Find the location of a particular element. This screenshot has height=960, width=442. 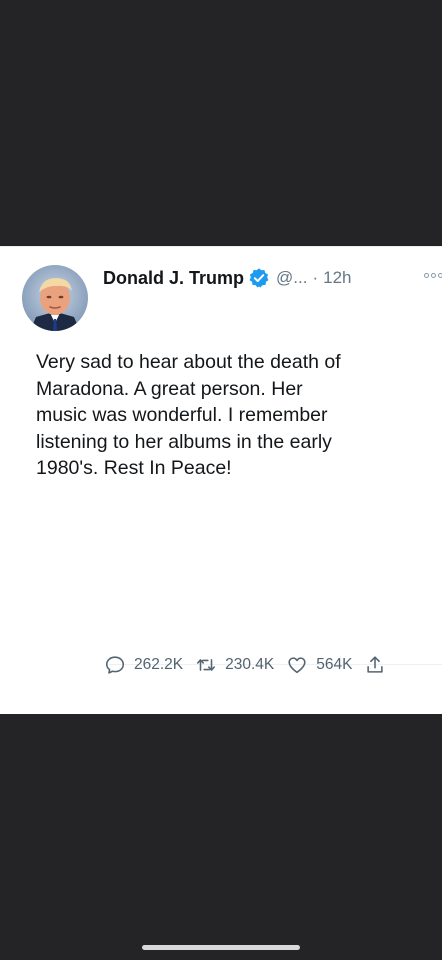

reply-count: 262.2K is located at coordinates (159, 664).